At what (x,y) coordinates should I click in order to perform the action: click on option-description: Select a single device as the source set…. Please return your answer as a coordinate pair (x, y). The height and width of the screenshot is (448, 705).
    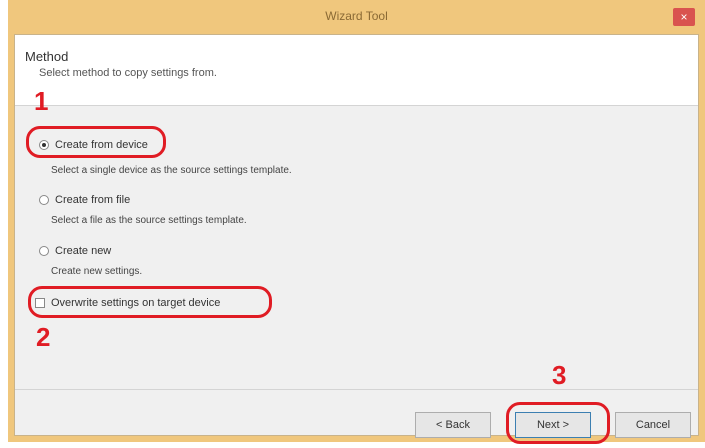
    Looking at the image, I should click on (171, 170).